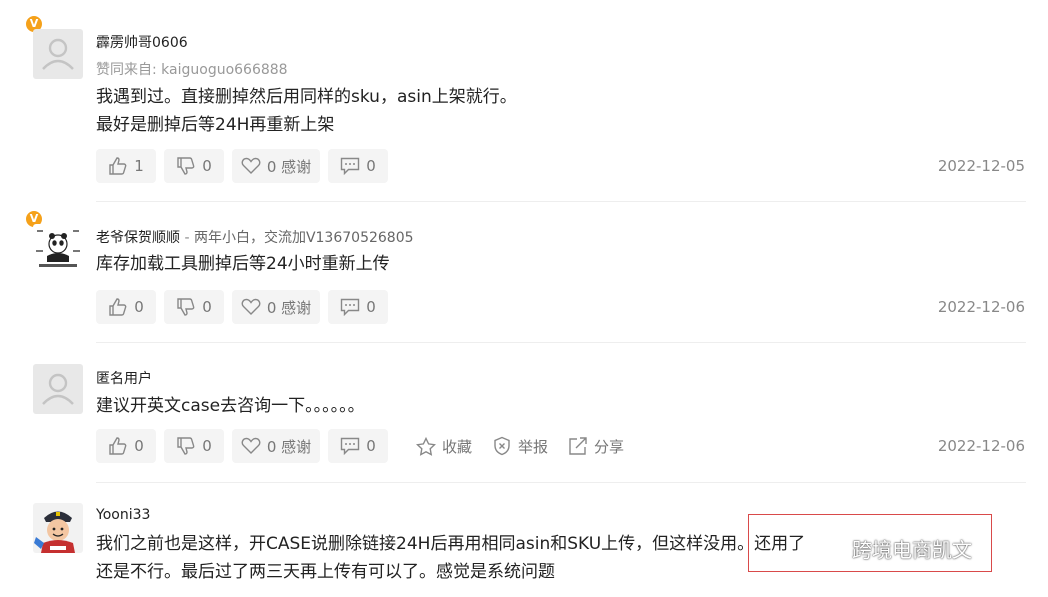  I want to click on watermark: 跨境电商凯文, so click(896, 548).